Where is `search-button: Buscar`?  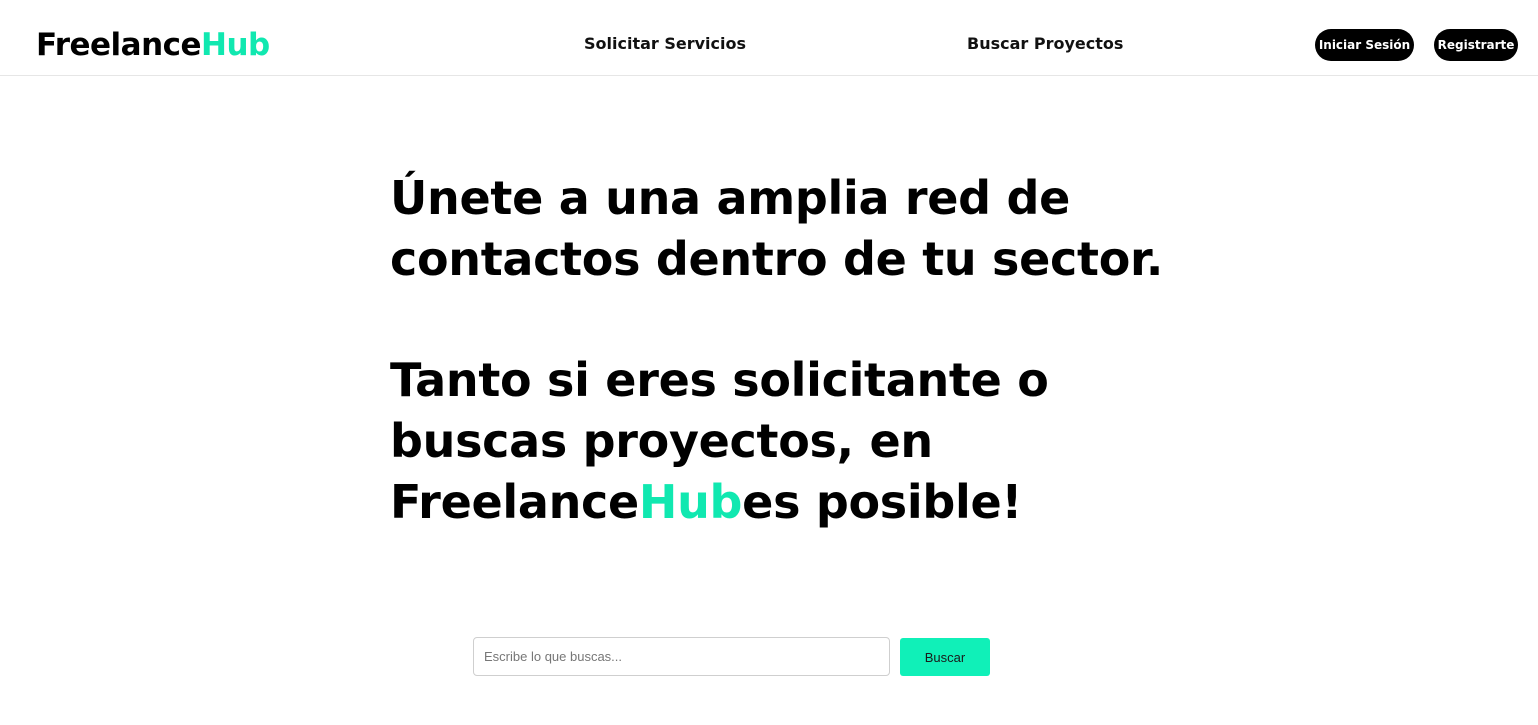
search-button: Buscar is located at coordinates (945, 657).